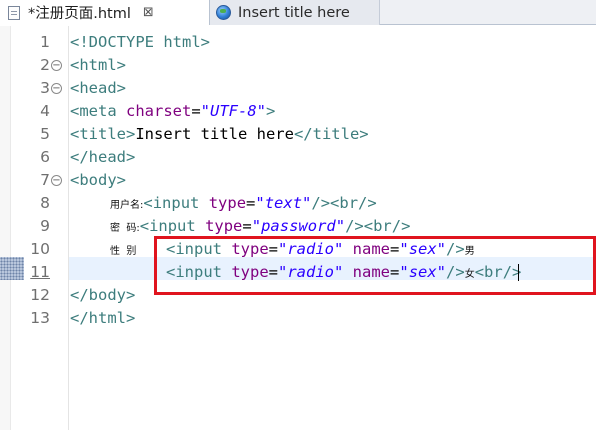 This screenshot has height=430, width=596. I want to click on tab-label: Insert title here, so click(294, 12).